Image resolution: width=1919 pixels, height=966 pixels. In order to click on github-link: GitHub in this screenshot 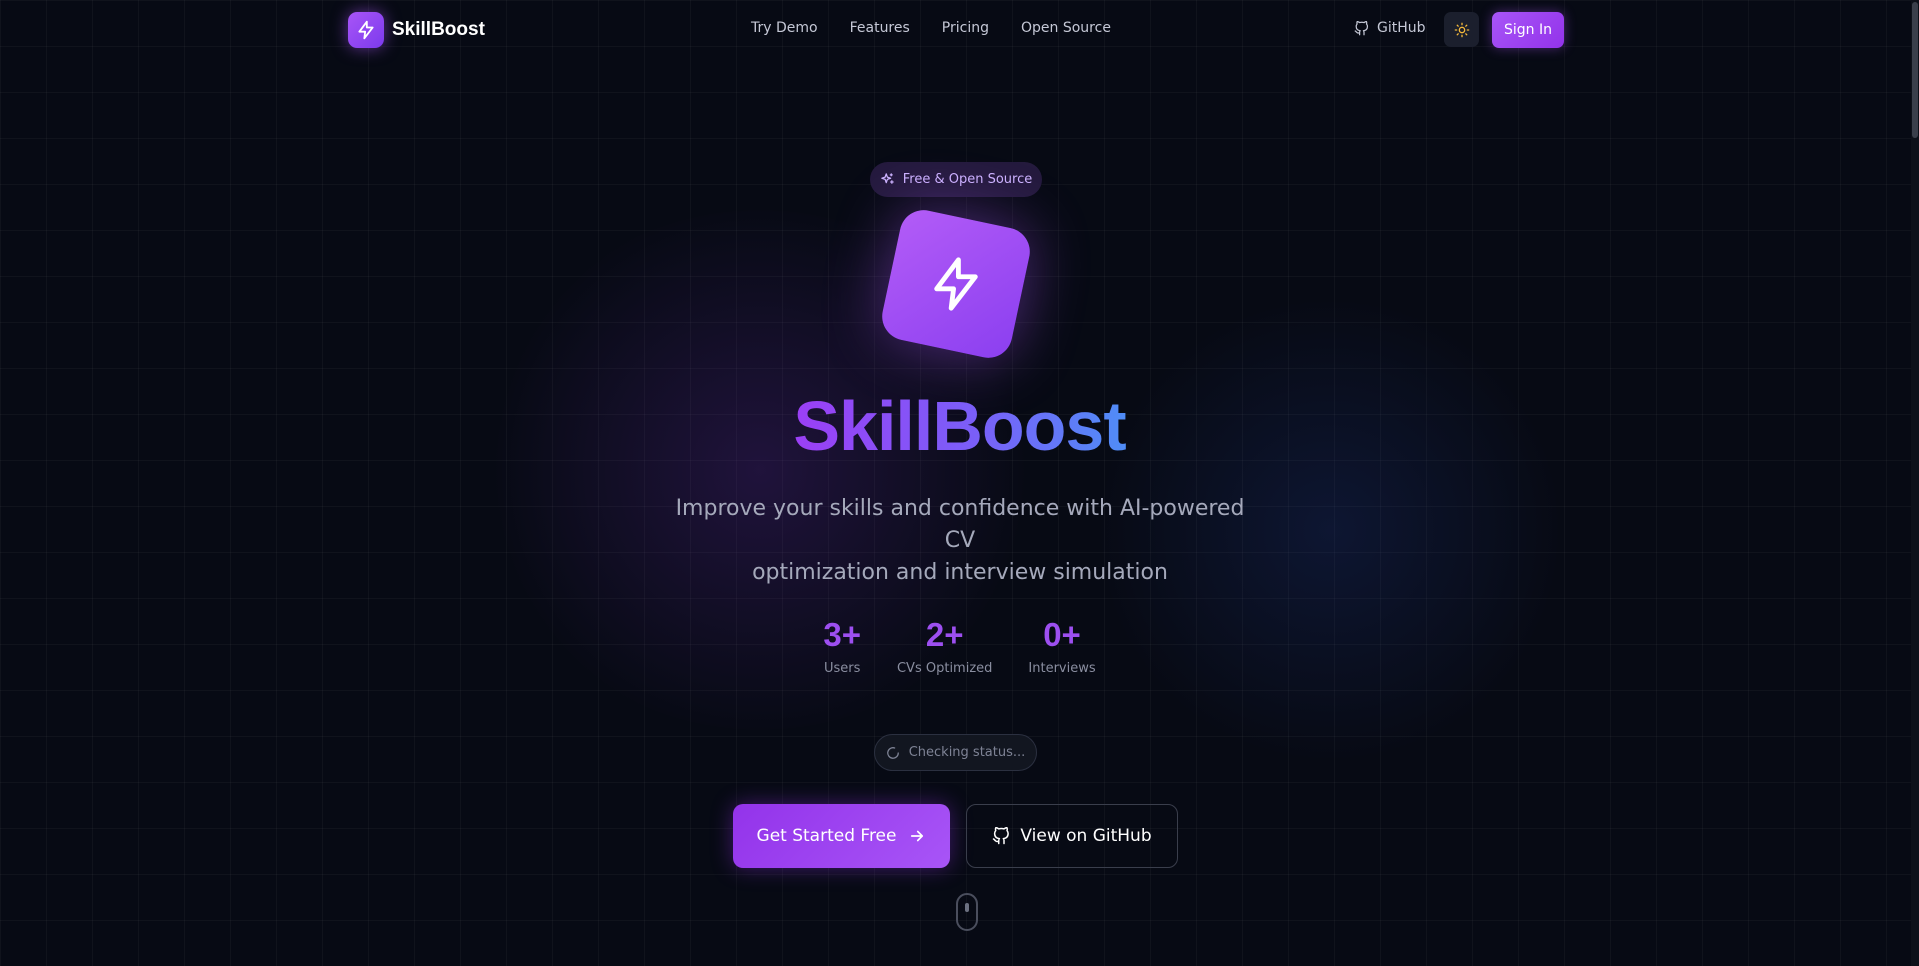, I will do `click(1390, 28)`.